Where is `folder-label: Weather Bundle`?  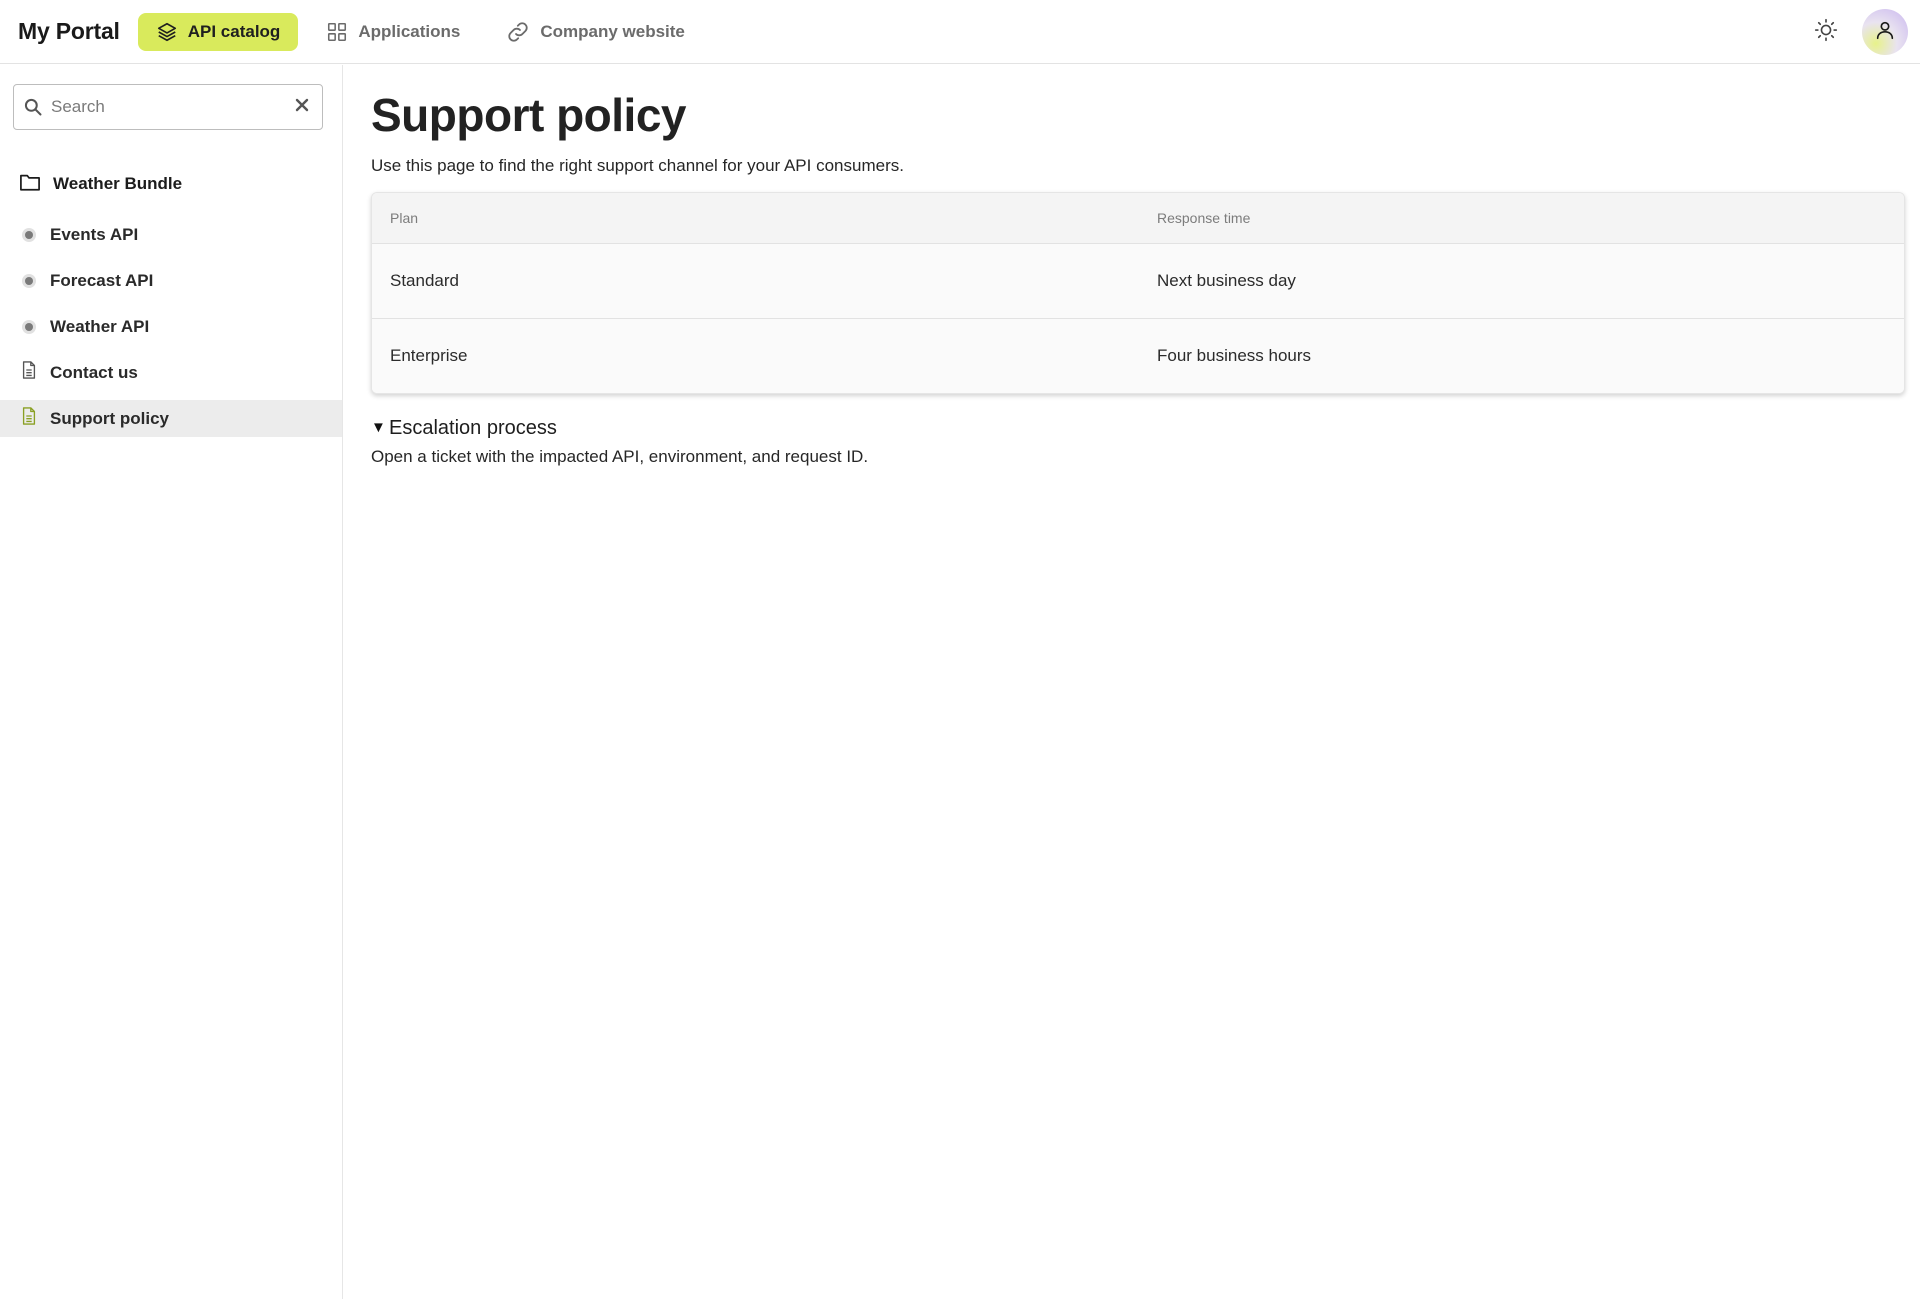
folder-label: Weather Bundle is located at coordinates (118, 183).